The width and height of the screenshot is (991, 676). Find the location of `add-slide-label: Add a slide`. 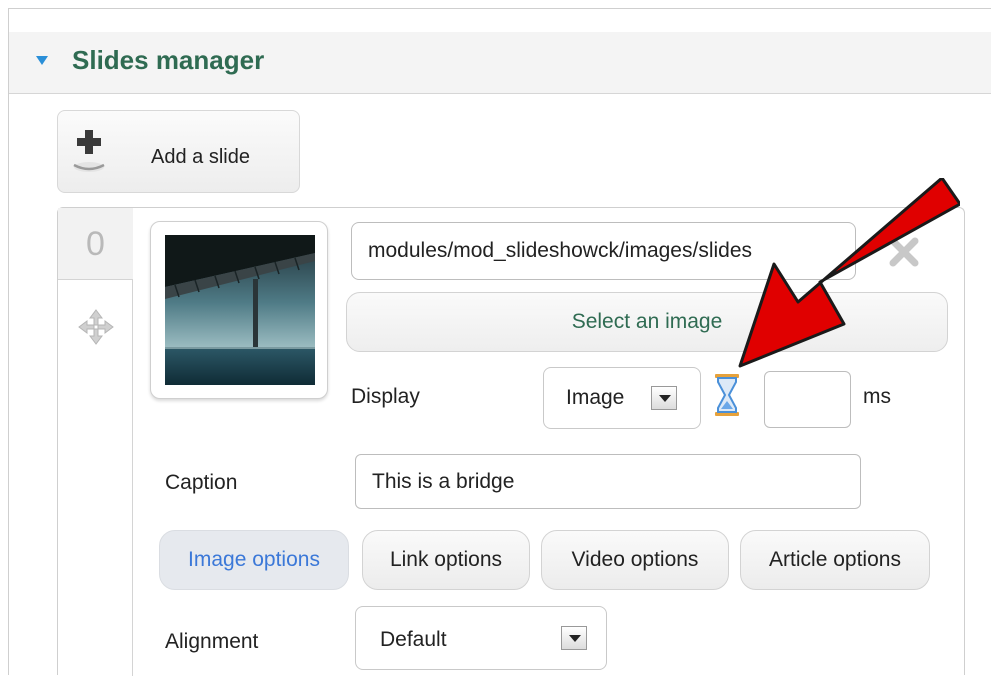

add-slide-label: Add a slide is located at coordinates (200, 157).